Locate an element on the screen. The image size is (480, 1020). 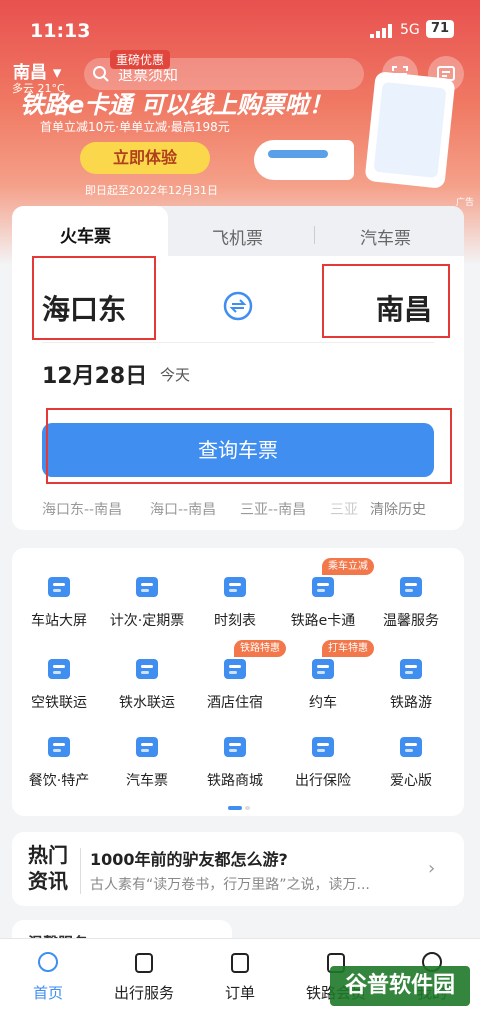
nav-home: 首页 is located at coordinates (48, 976).